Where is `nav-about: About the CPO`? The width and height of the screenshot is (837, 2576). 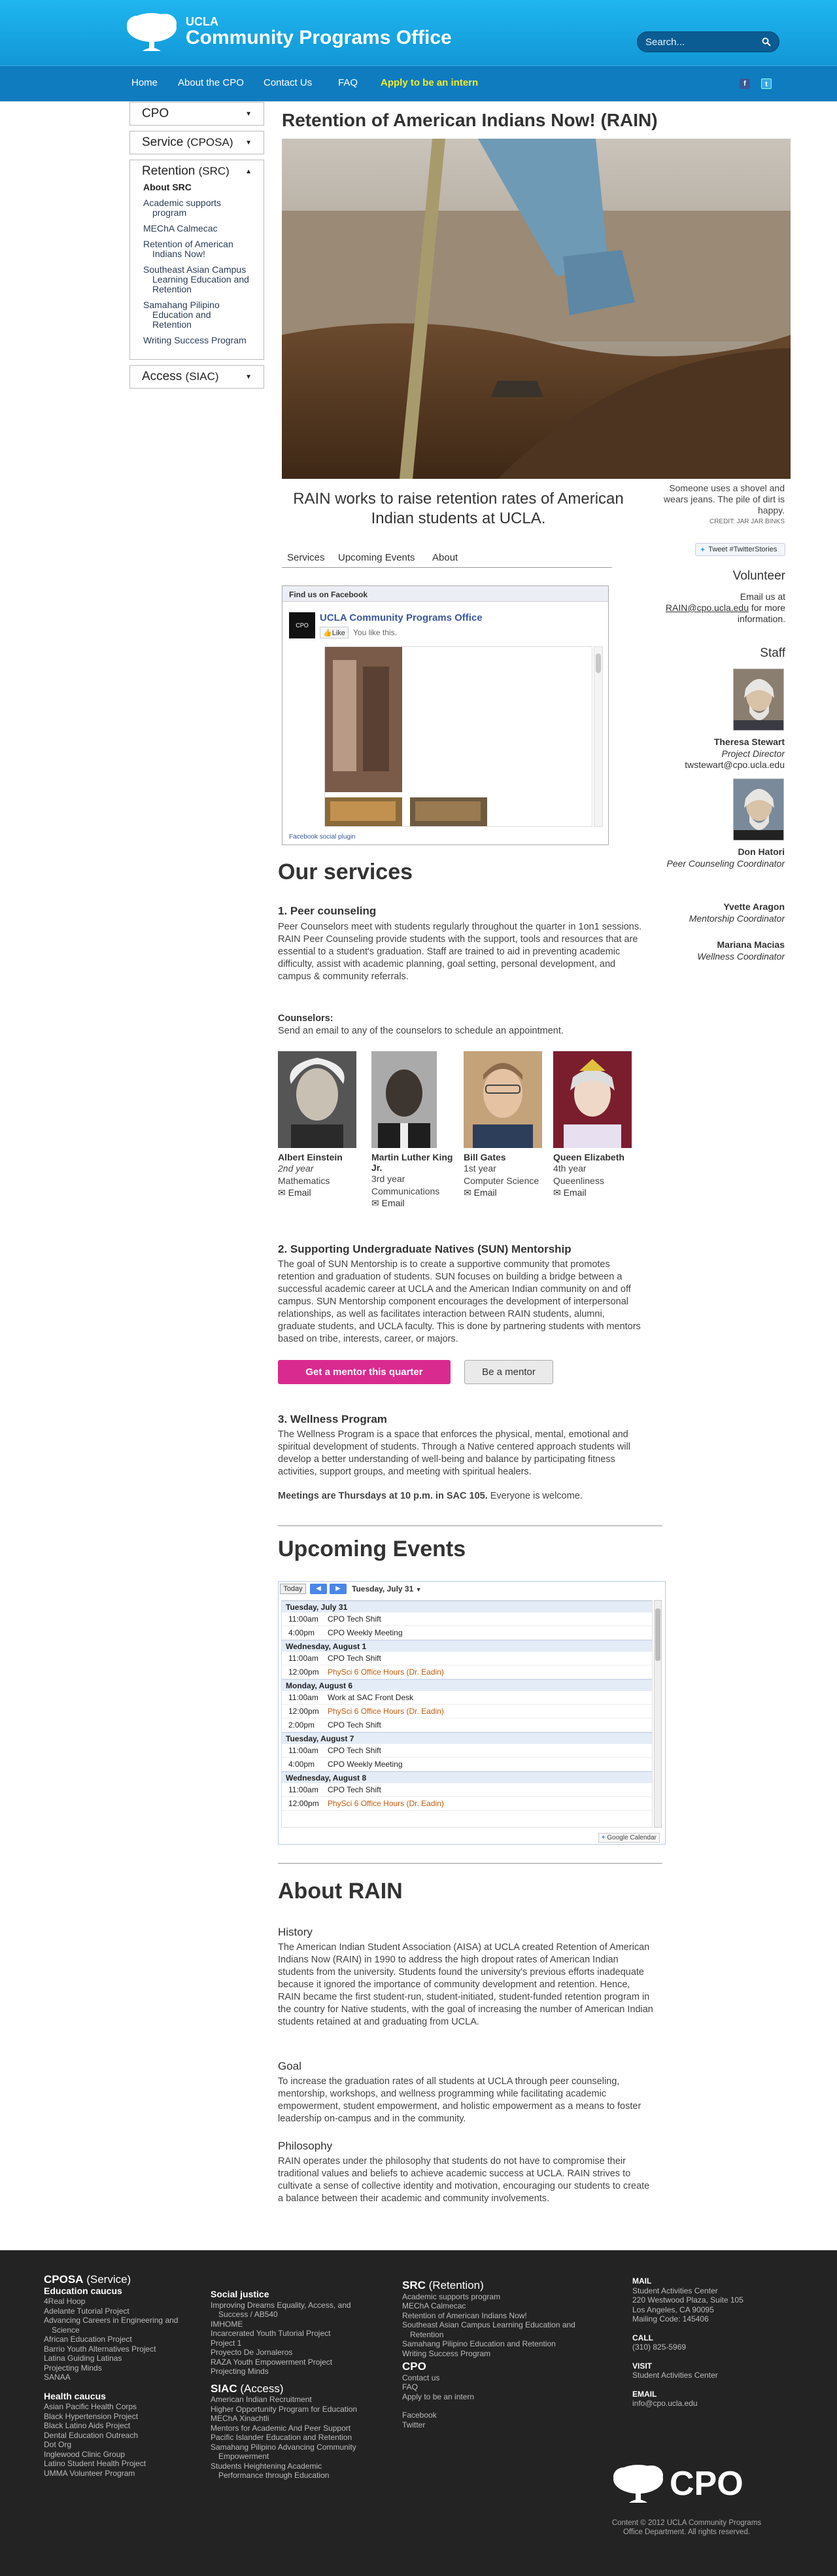
nav-about: About the CPO is located at coordinates (211, 83).